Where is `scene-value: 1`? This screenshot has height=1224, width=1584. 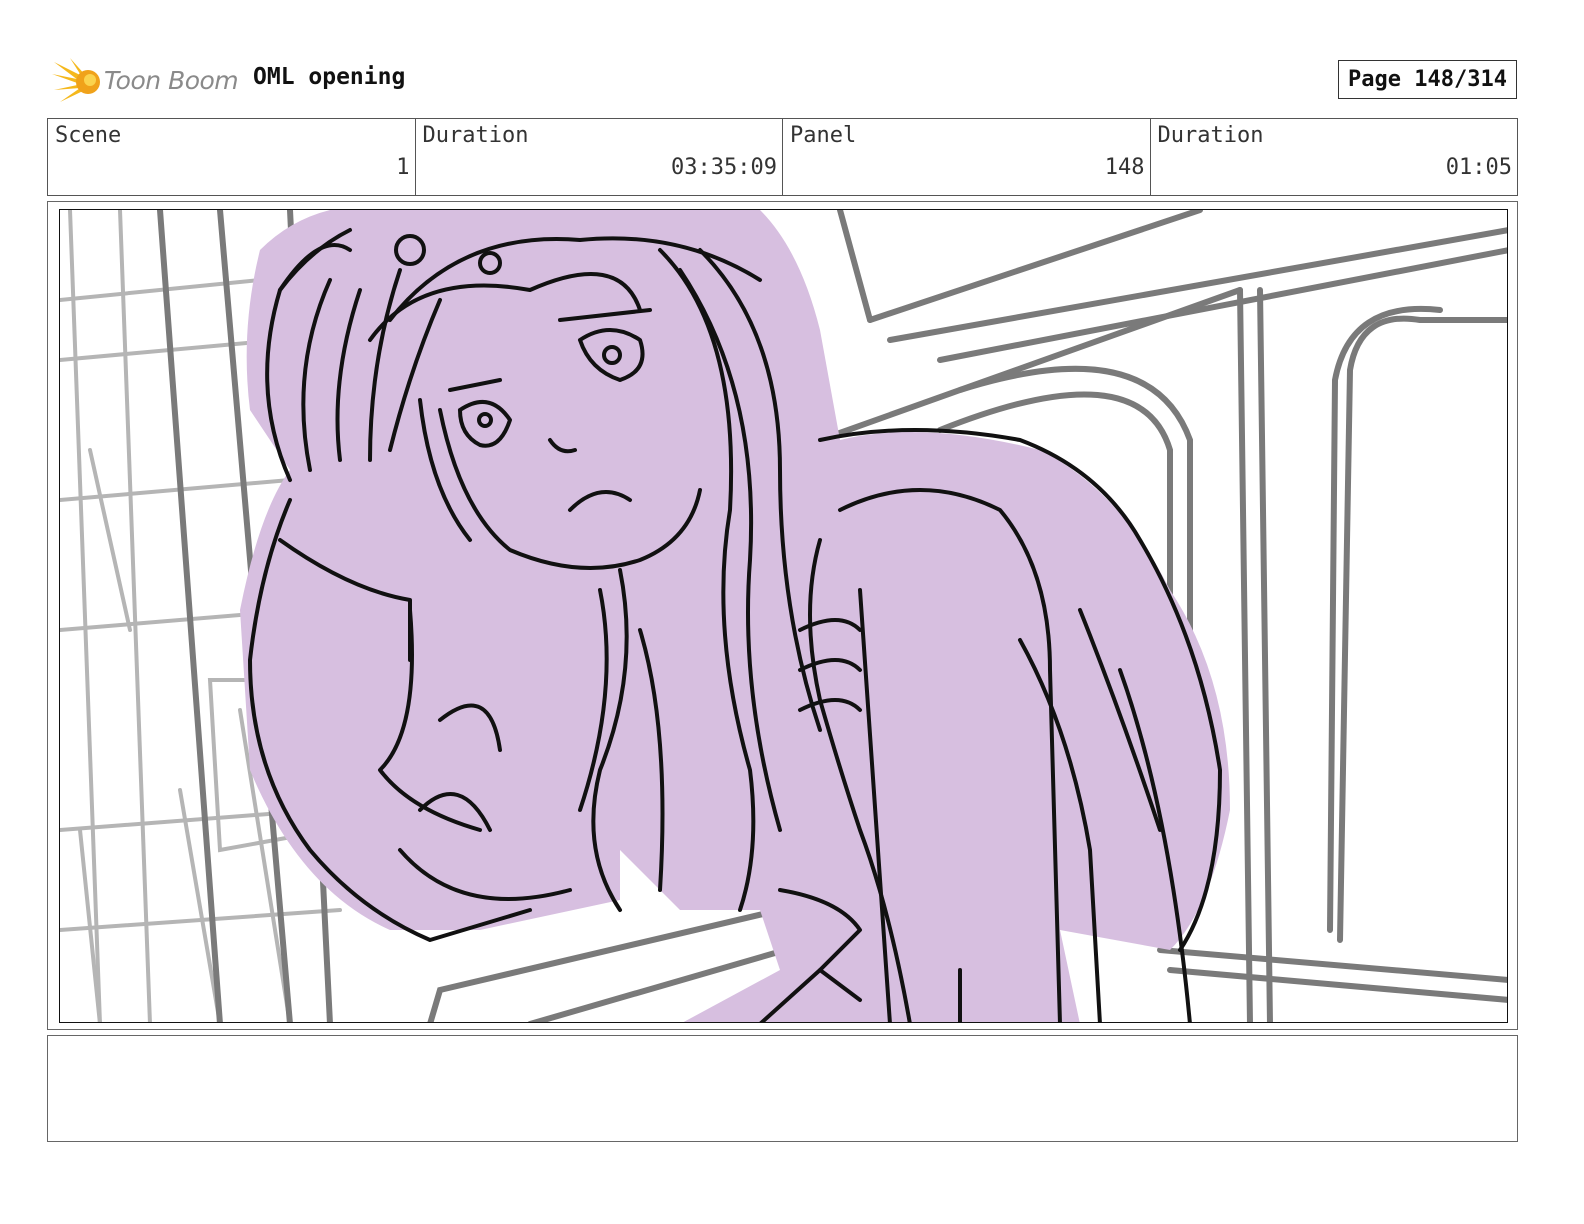 scene-value: 1 is located at coordinates (403, 167).